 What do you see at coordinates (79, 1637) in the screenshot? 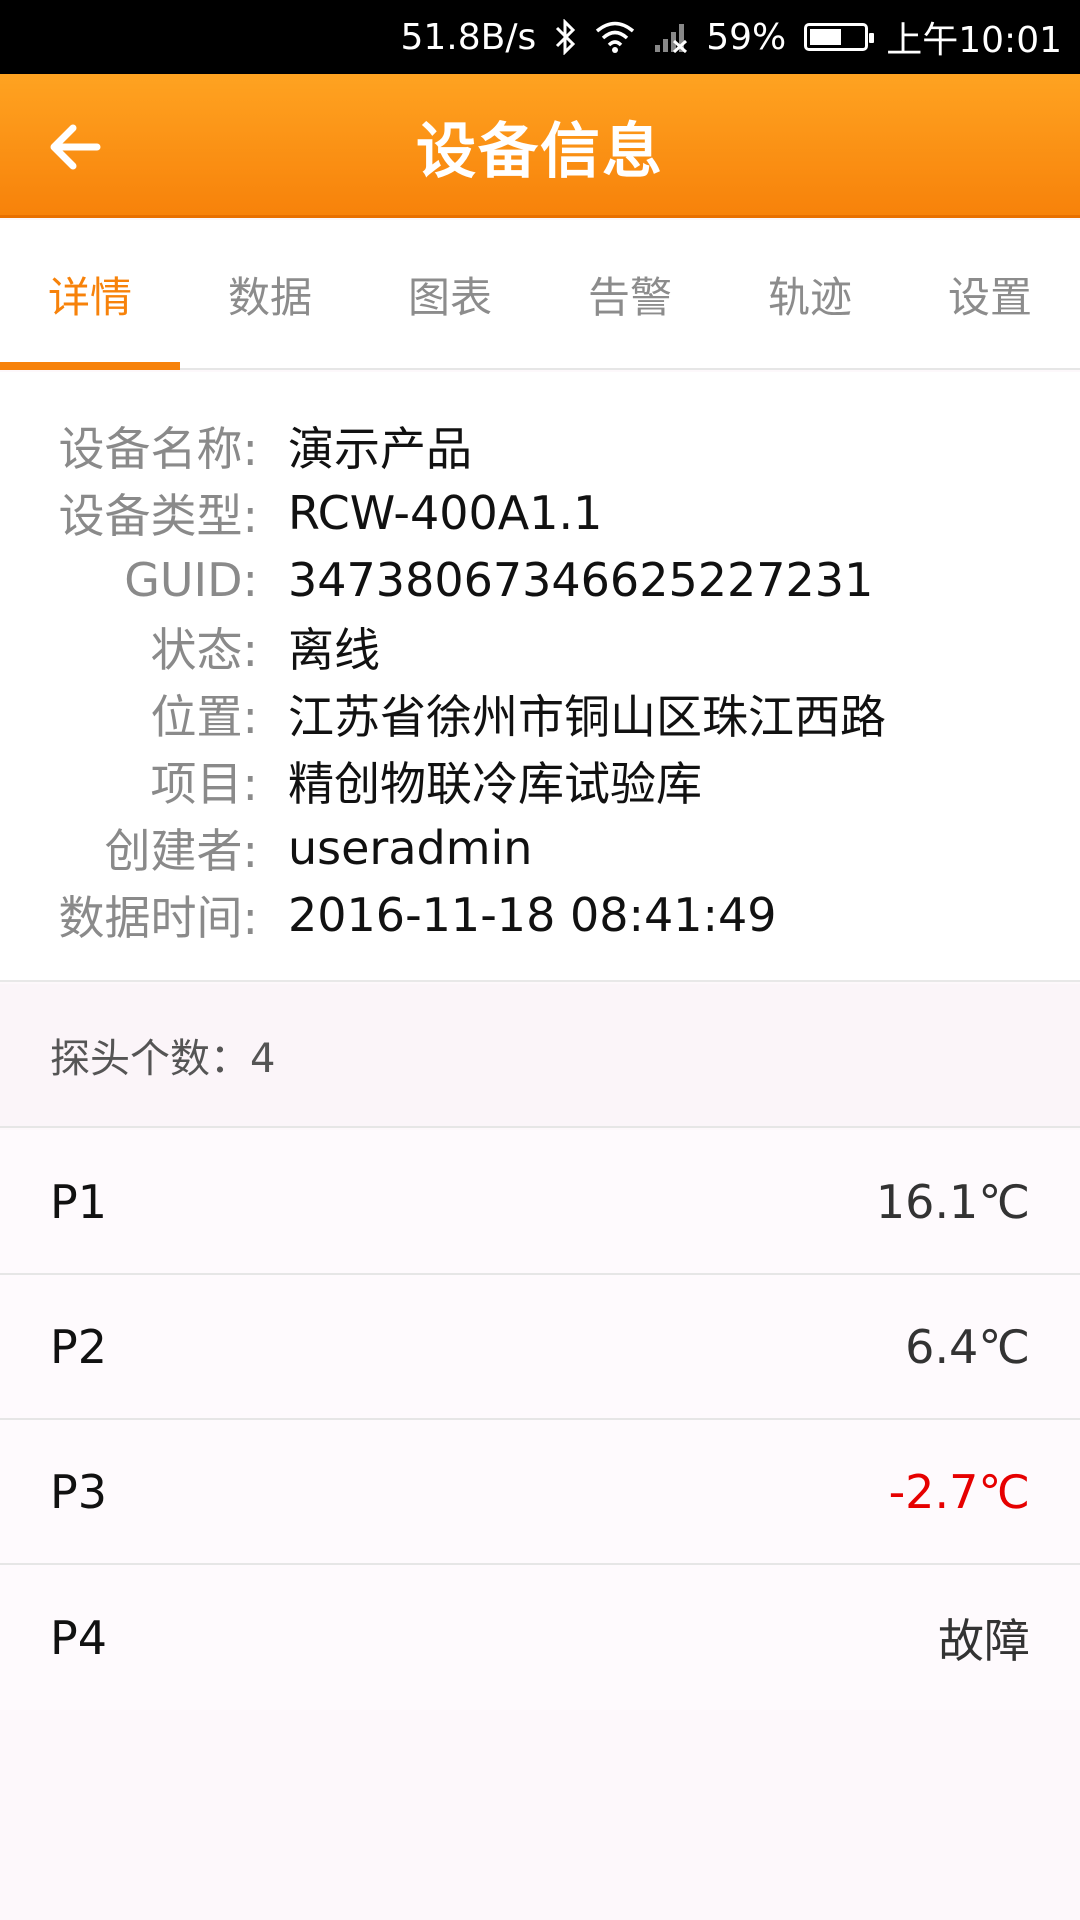
I see `probe-name: P4` at bounding box center [79, 1637].